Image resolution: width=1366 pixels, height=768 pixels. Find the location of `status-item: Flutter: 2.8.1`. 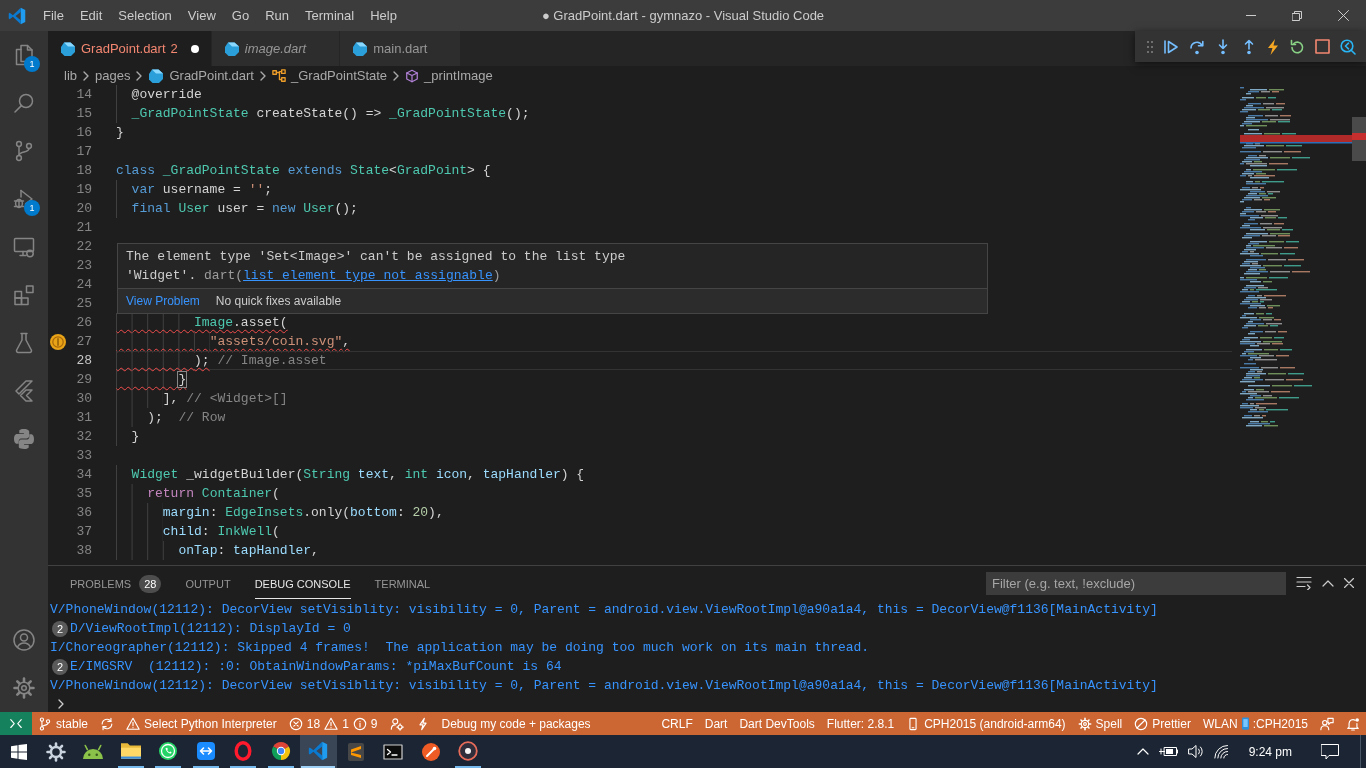

status-item: Flutter: 2.8.1 is located at coordinates (860, 723).